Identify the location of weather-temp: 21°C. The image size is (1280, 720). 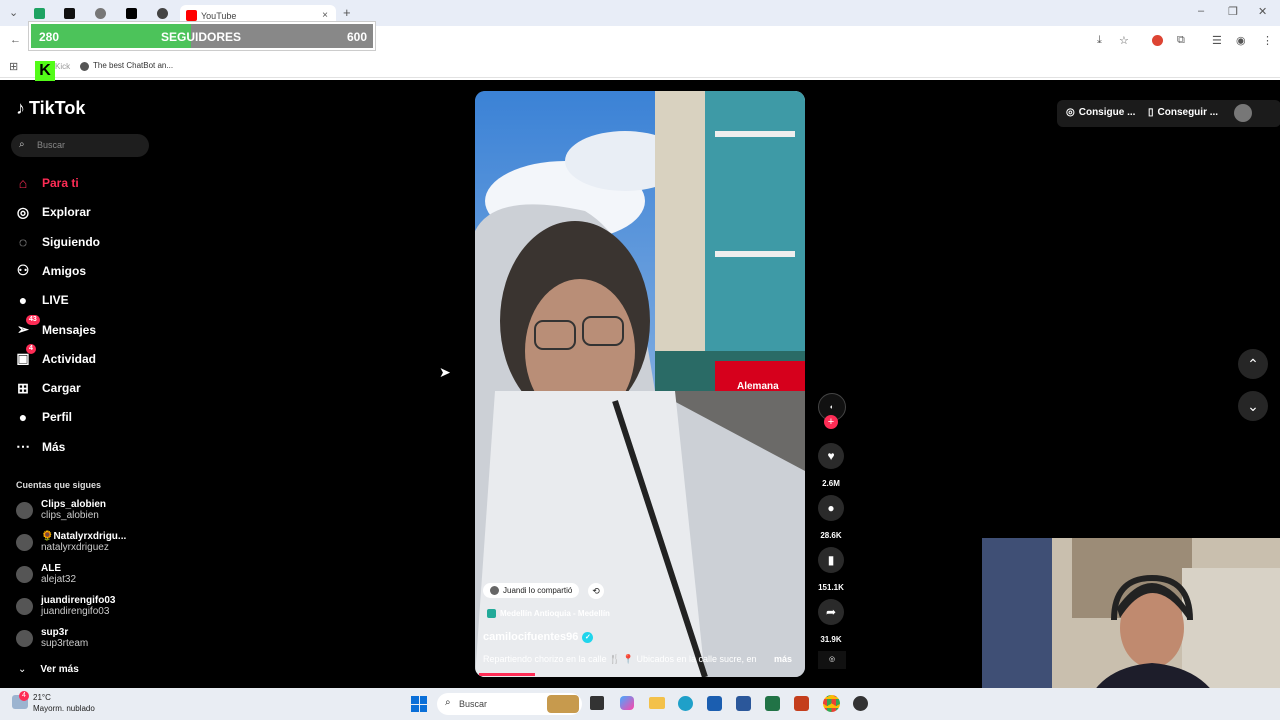
(42, 697).